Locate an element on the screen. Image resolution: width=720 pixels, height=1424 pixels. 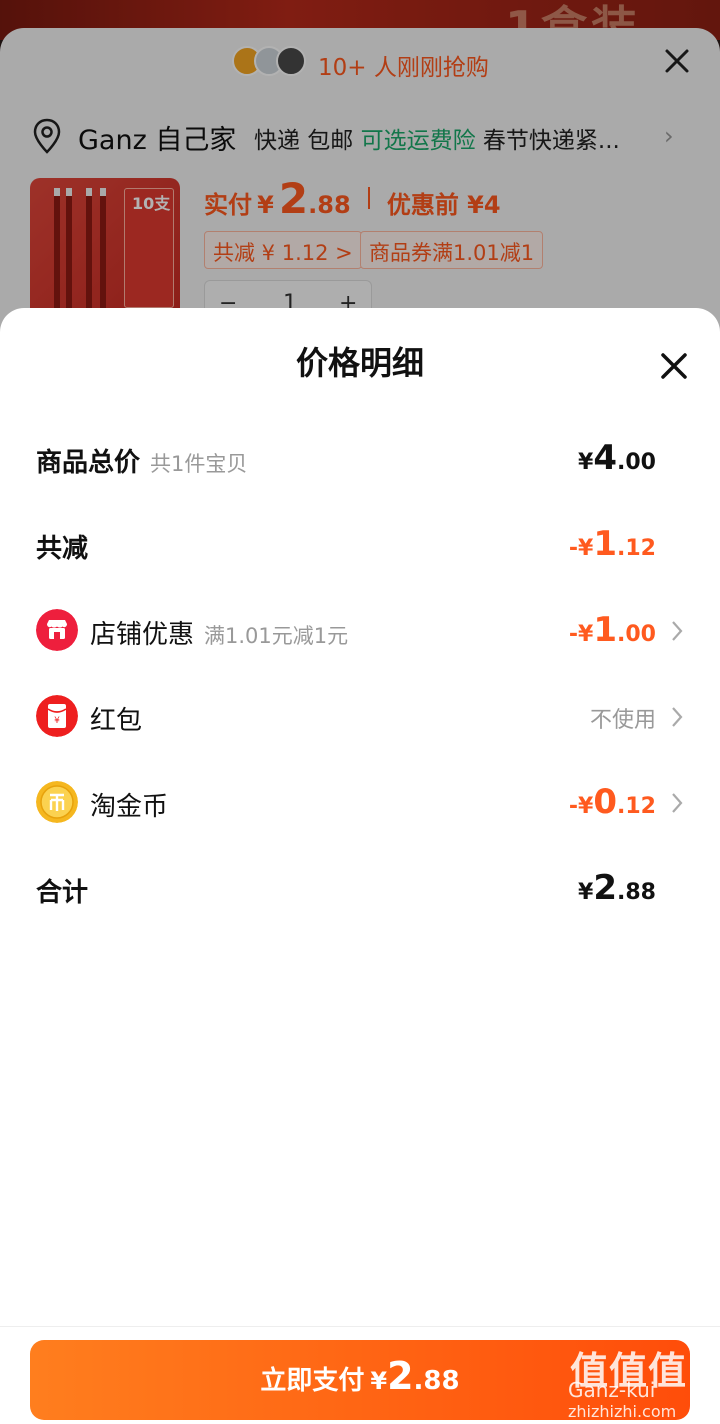
amount-int: 2 is located at coordinates (605, 888).